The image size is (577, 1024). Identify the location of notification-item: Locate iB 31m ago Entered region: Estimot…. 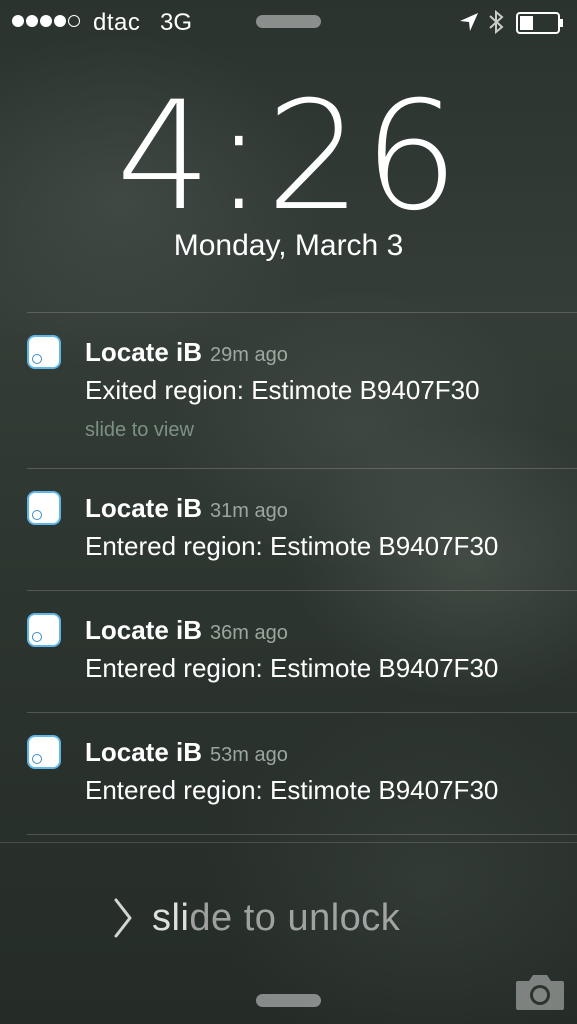
(302, 529).